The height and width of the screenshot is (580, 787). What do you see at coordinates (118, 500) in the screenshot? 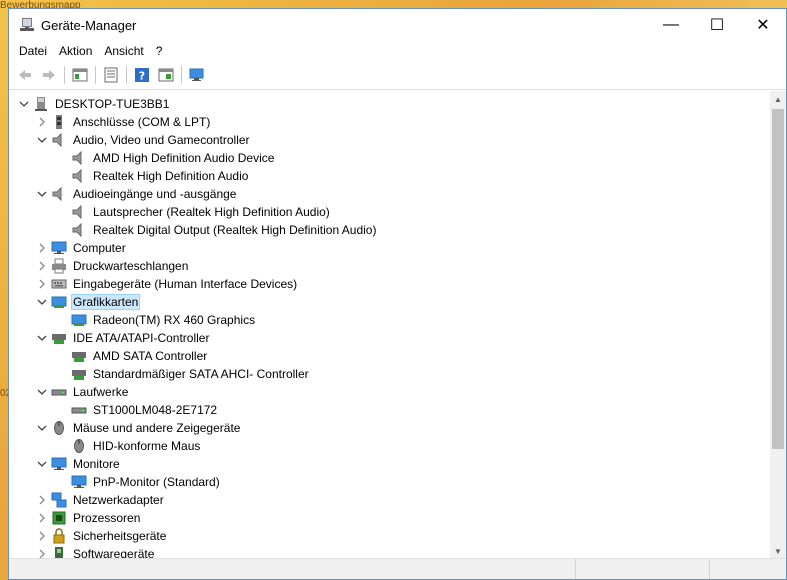
I see `tree-item-label: Netzwerkadapter` at bounding box center [118, 500].